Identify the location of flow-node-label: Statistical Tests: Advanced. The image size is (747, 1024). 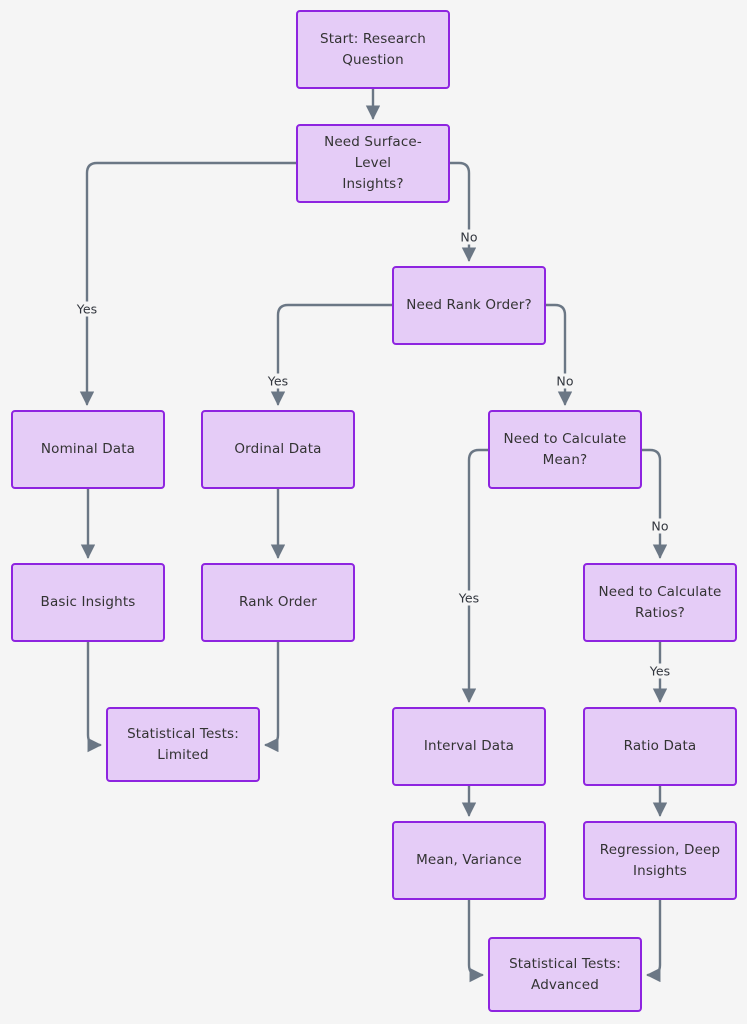
(565, 974).